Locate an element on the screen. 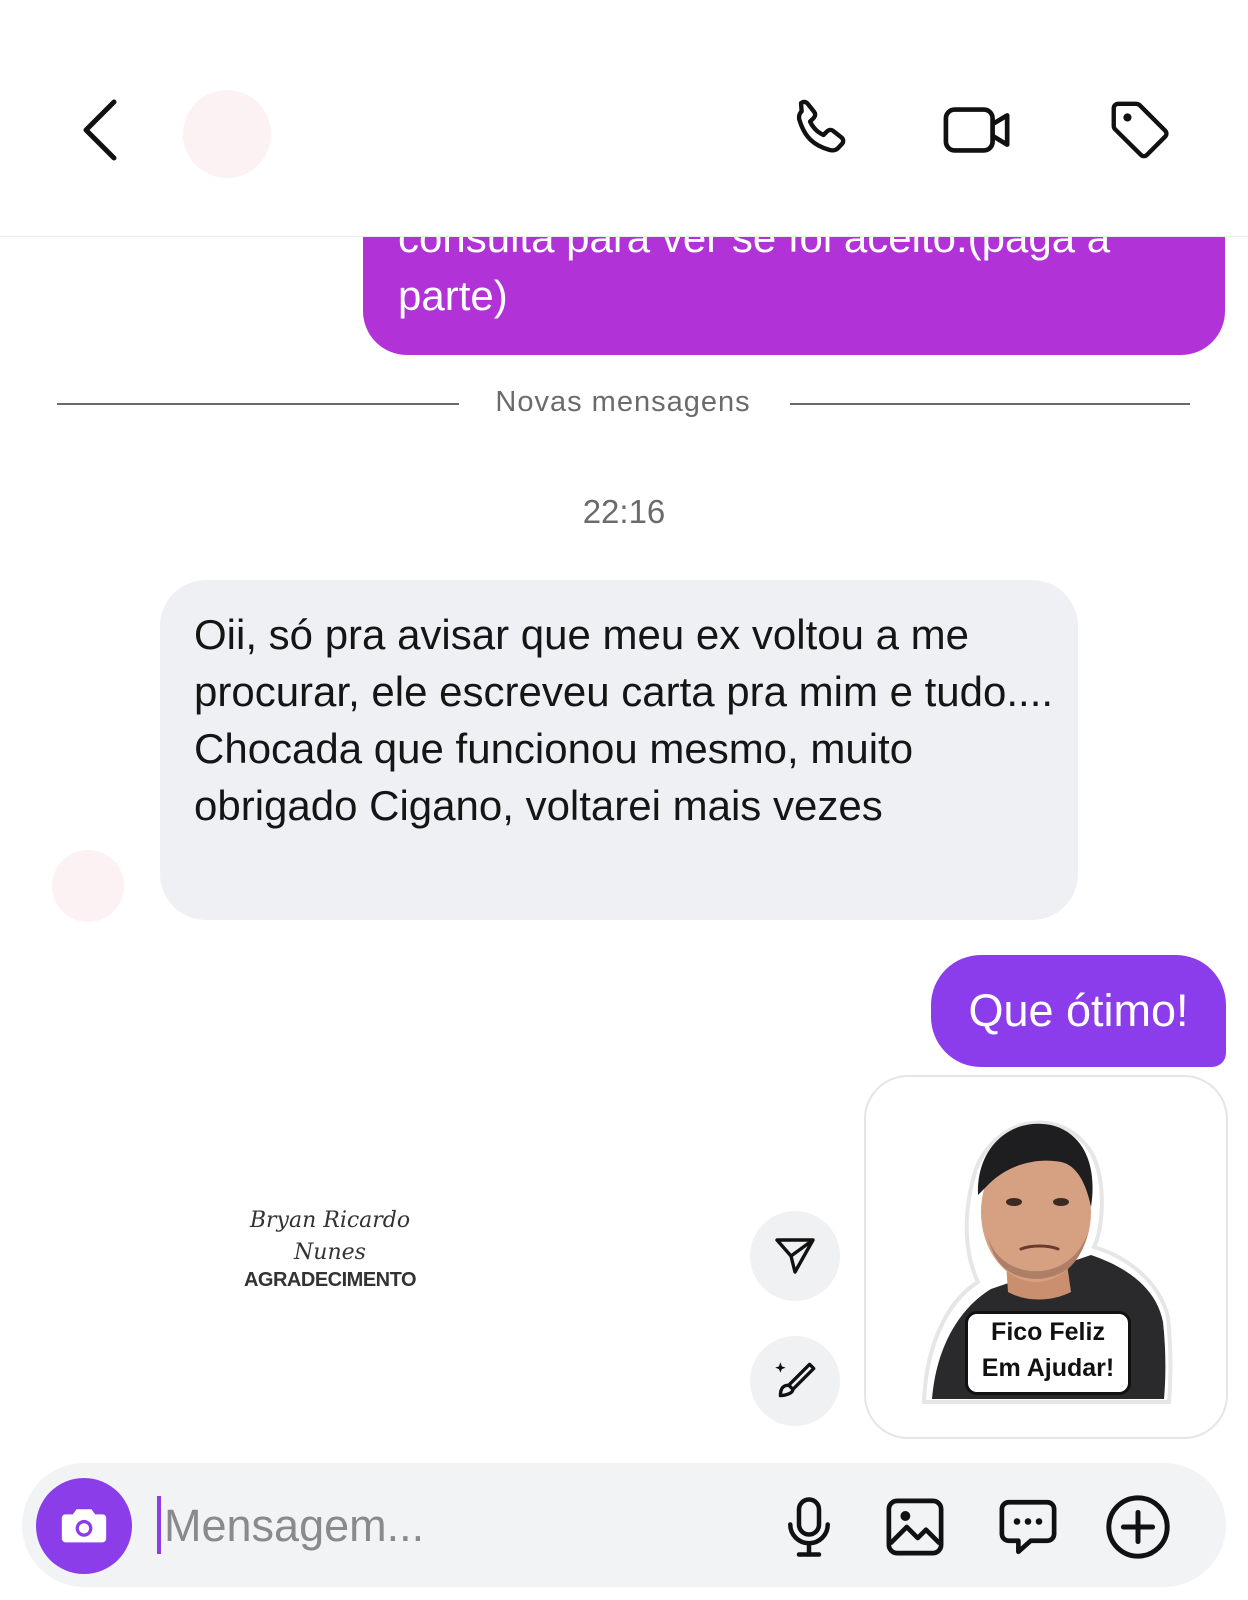 The height and width of the screenshot is (1600, 1248). watermark-name-line-1: Bryan Ricardo is located at coordinates (330, 1220).